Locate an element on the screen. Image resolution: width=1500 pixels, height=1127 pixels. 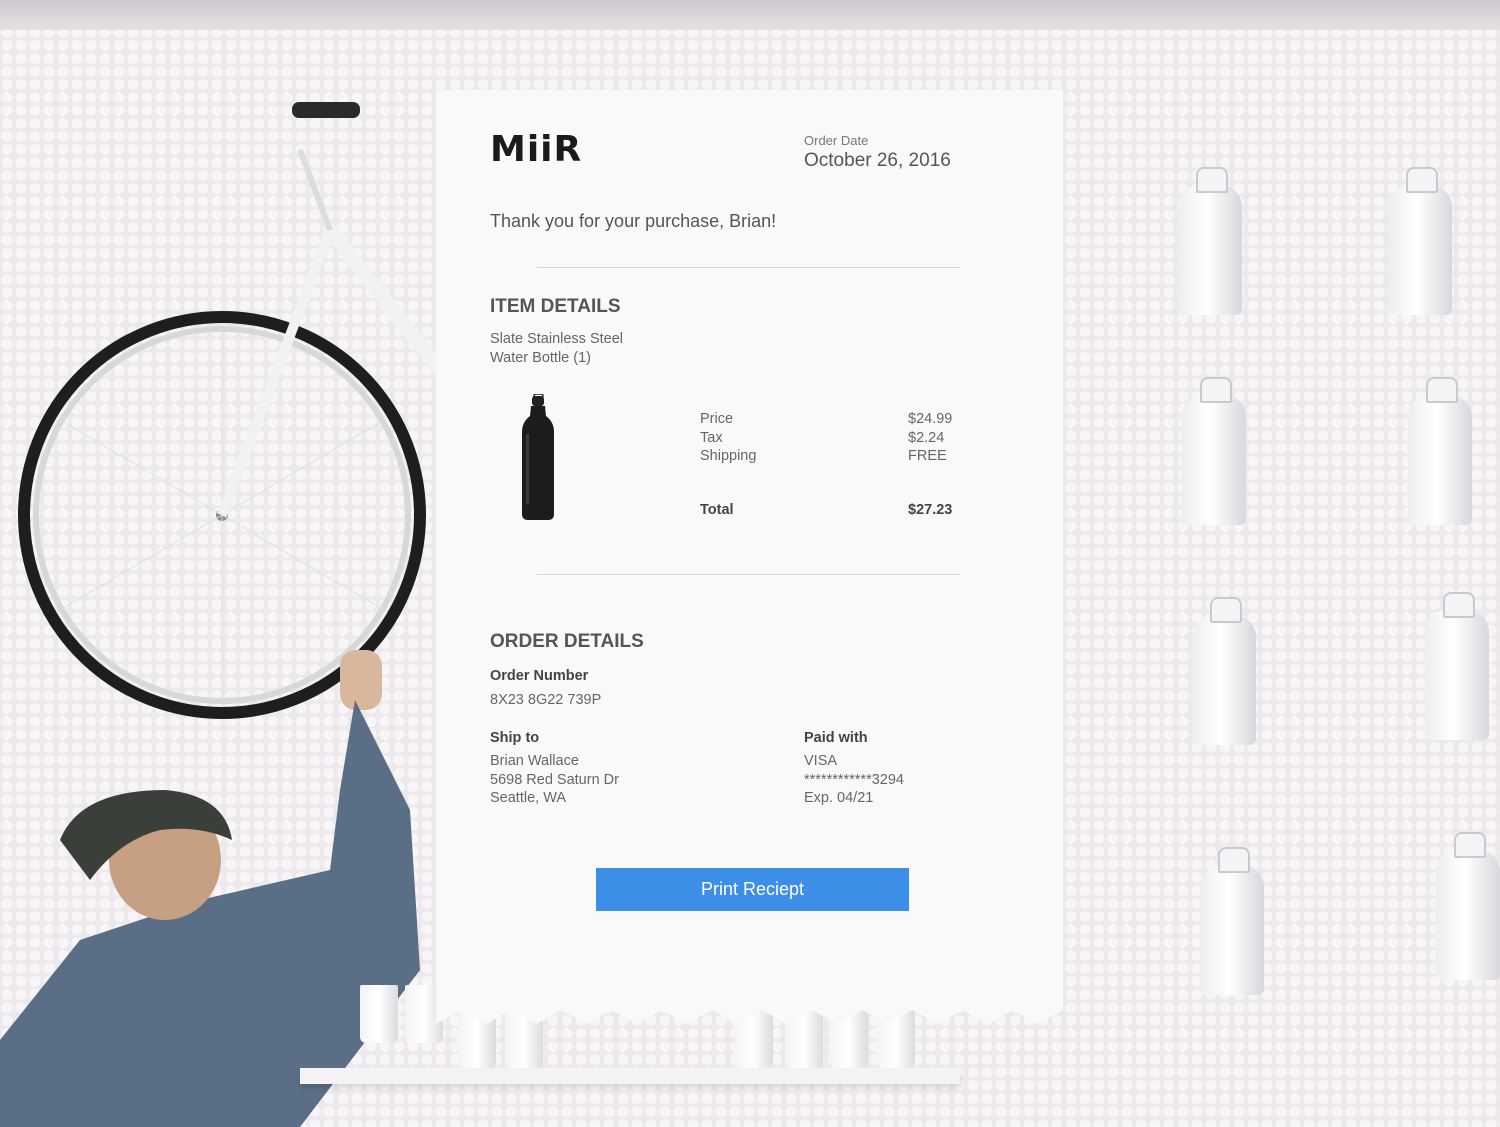
price-values: $24.99 $2.24 FREE is located at coordinates (930, 438).